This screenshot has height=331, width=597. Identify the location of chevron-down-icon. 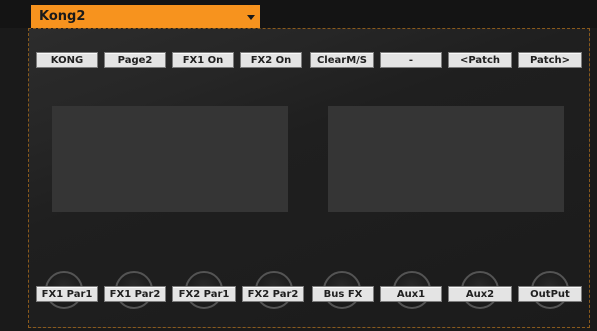
(251, 17).